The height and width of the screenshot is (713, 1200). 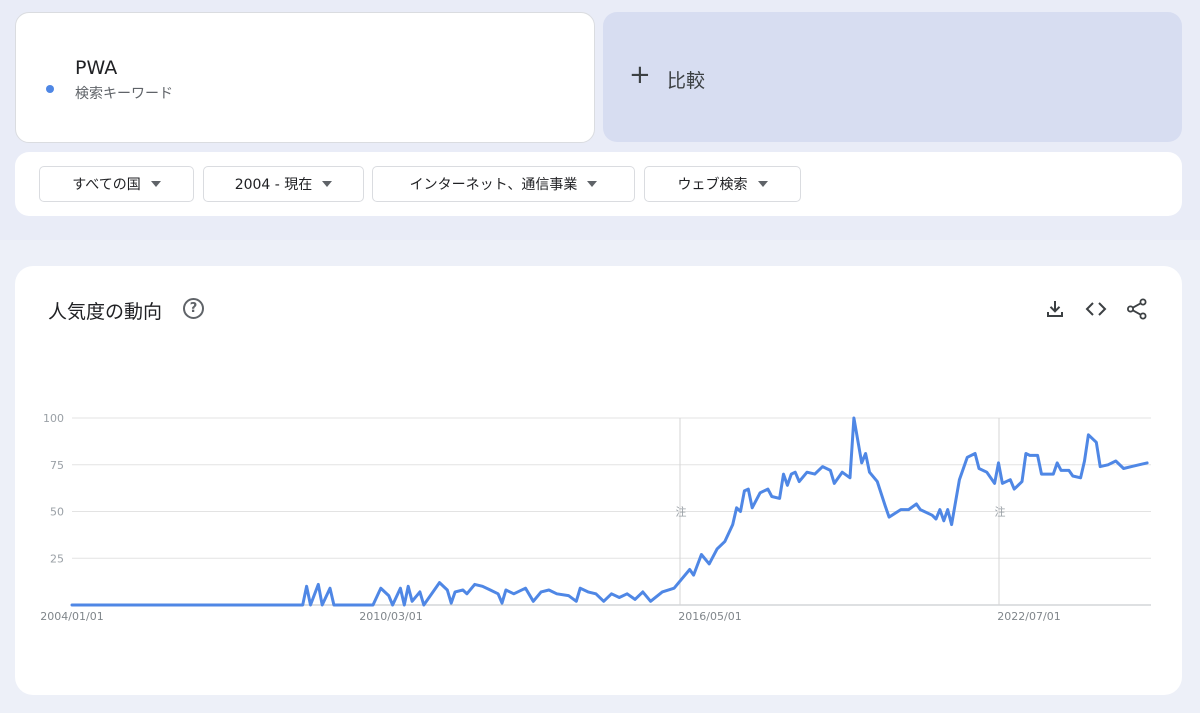 What do you see at coordinates (53, 418) in the screenshot?
I see `y-tick-label: 100` at bounding box center [53, 418].